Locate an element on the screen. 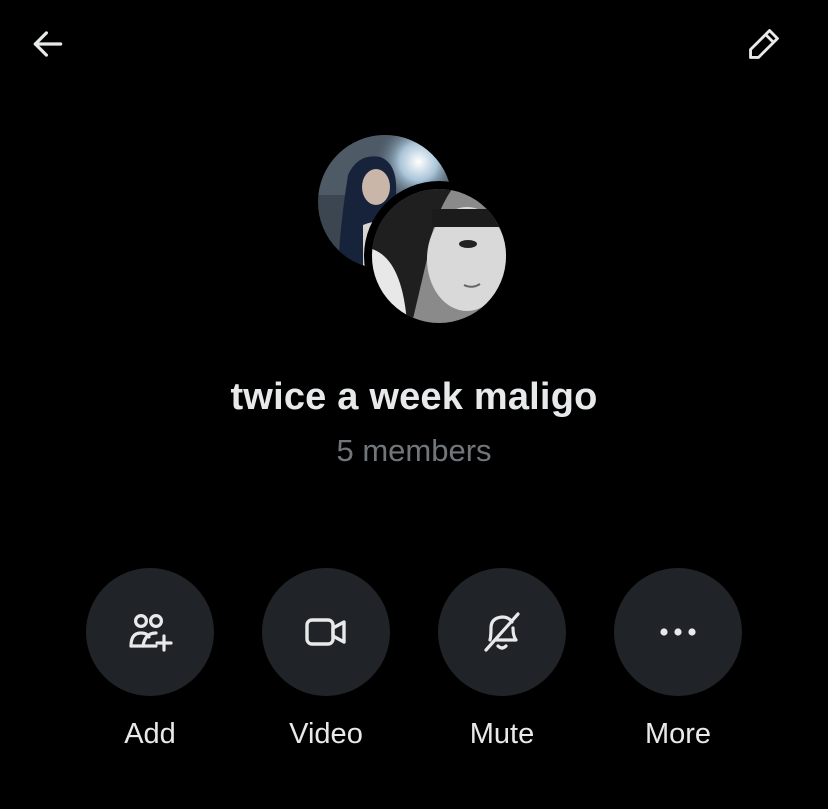 The image size is (828, 809). mute-label: Mute is located at coordinates (502, 734).